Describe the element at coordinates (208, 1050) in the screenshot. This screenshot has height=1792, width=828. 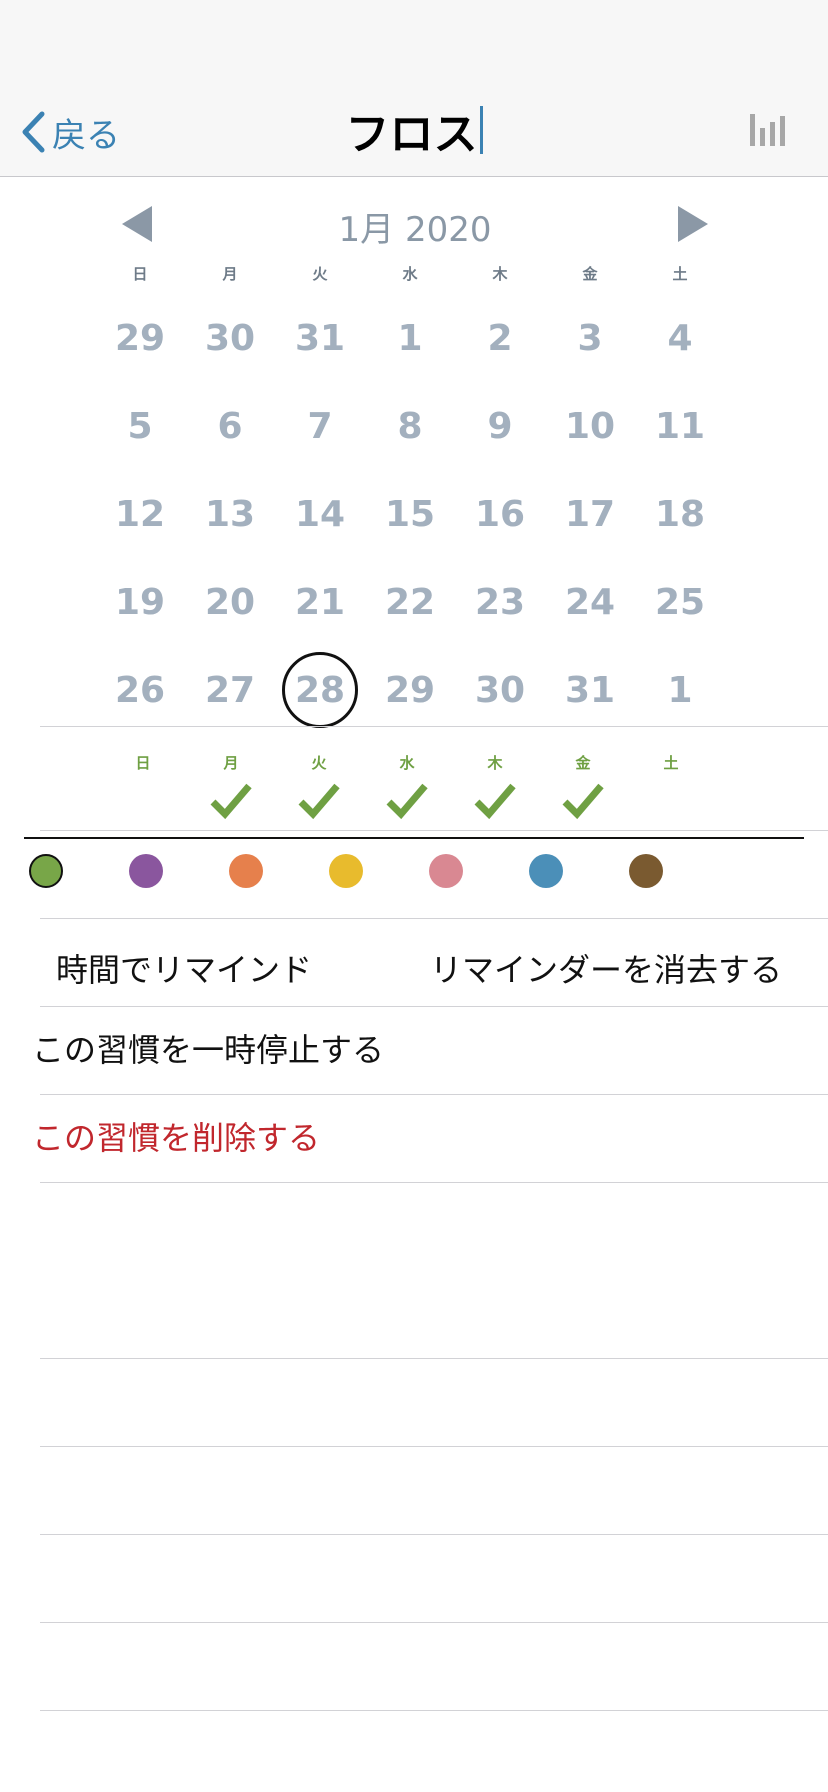
I see `pause-habit-button: この習慣を一時停止する` at that location.